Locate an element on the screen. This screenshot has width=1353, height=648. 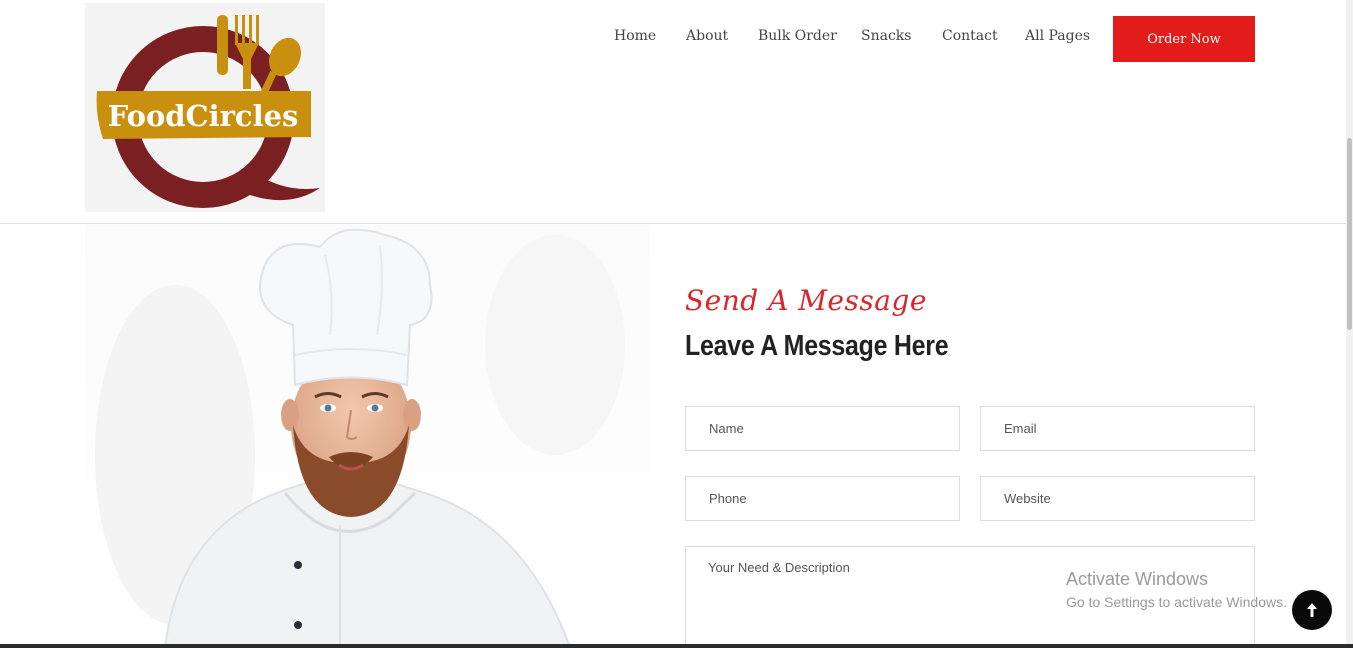
name-input is located at coordinates (822, 428).